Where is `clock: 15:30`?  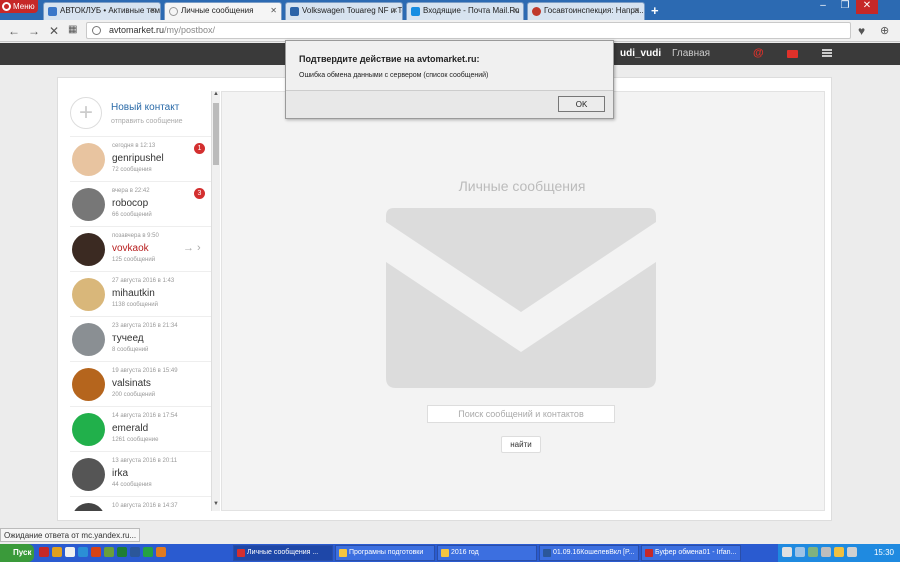 clock: 15:30 is located at coordinates (883, 552).